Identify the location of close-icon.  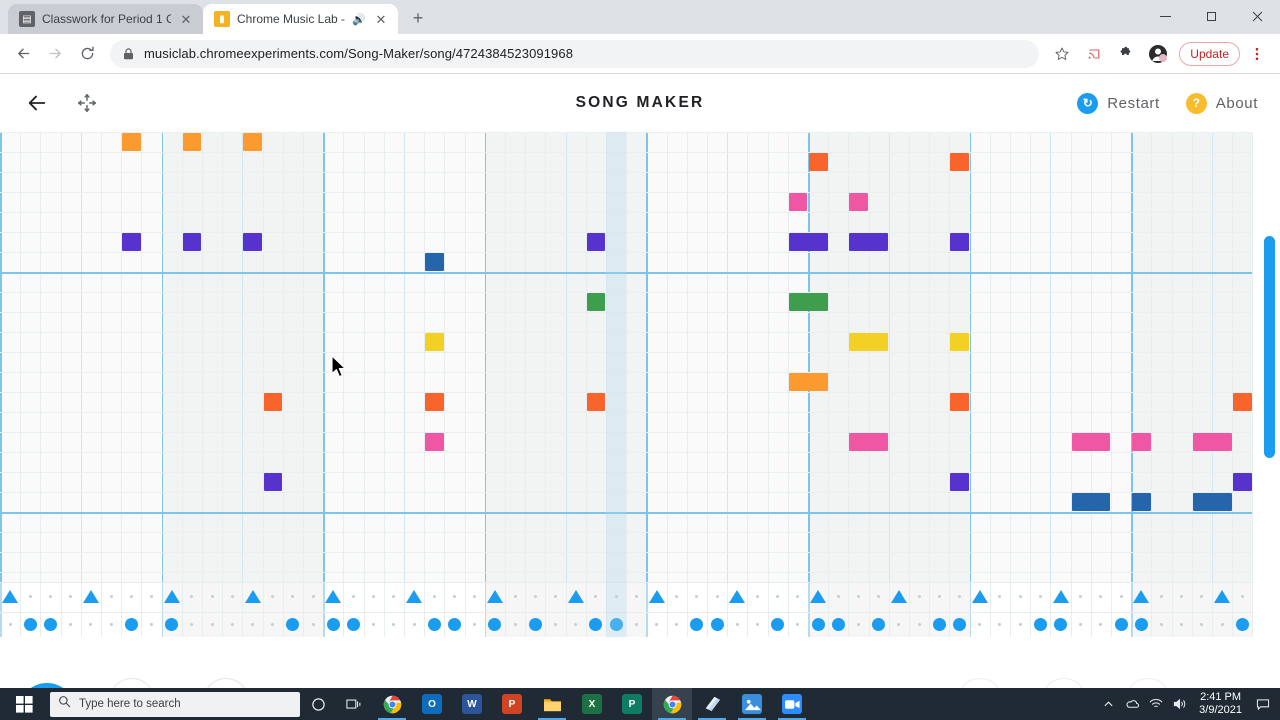
(1257, 16).